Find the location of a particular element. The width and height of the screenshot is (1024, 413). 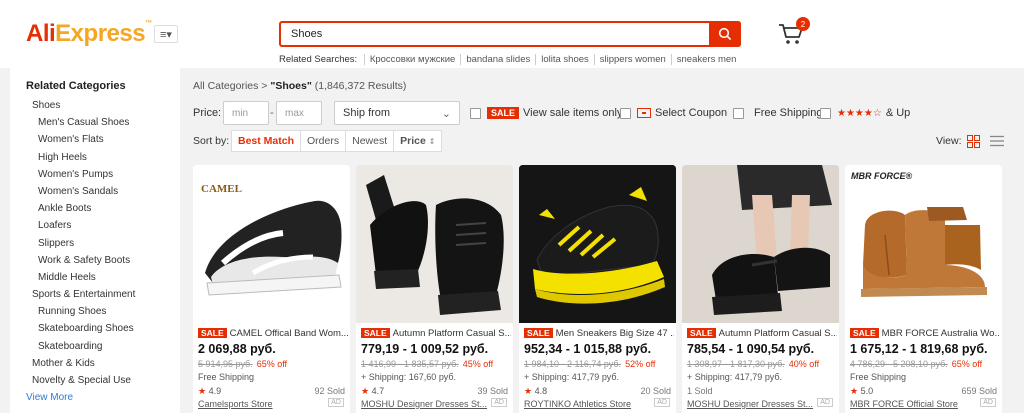

store-link: ROYTINKO Athletics Store is located at coordinates (577, 404).